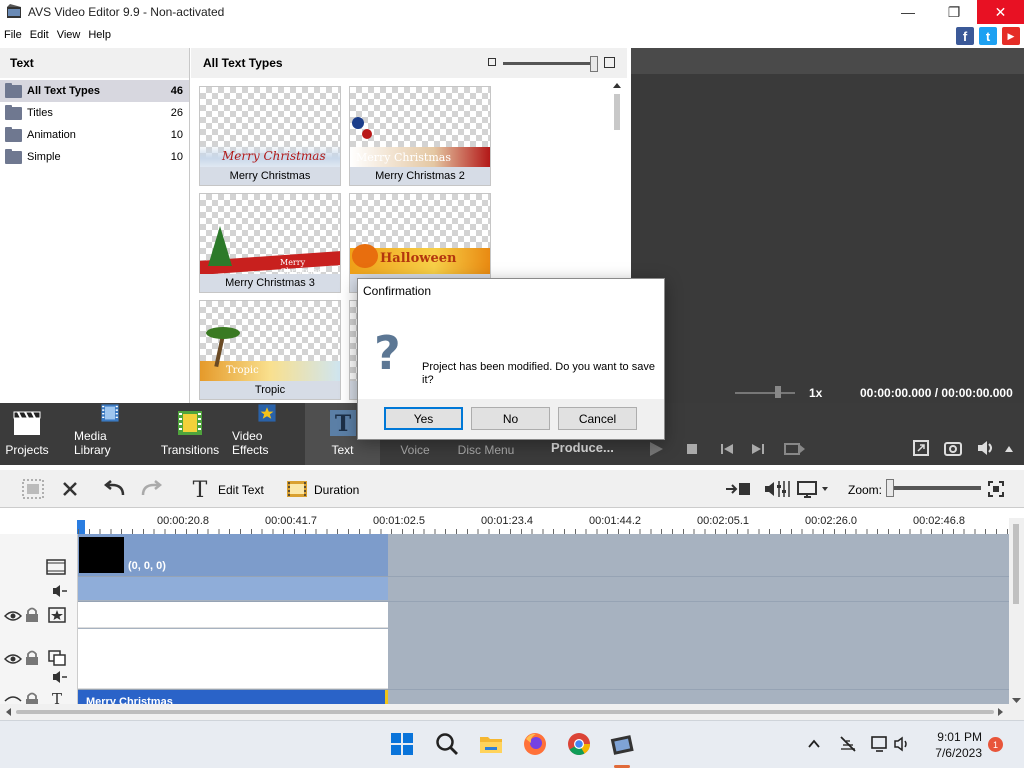 The image size is (1024, 768). Describe the element at coordinates (692, 449) in the screenshot. I see `stop-icon` at that location.